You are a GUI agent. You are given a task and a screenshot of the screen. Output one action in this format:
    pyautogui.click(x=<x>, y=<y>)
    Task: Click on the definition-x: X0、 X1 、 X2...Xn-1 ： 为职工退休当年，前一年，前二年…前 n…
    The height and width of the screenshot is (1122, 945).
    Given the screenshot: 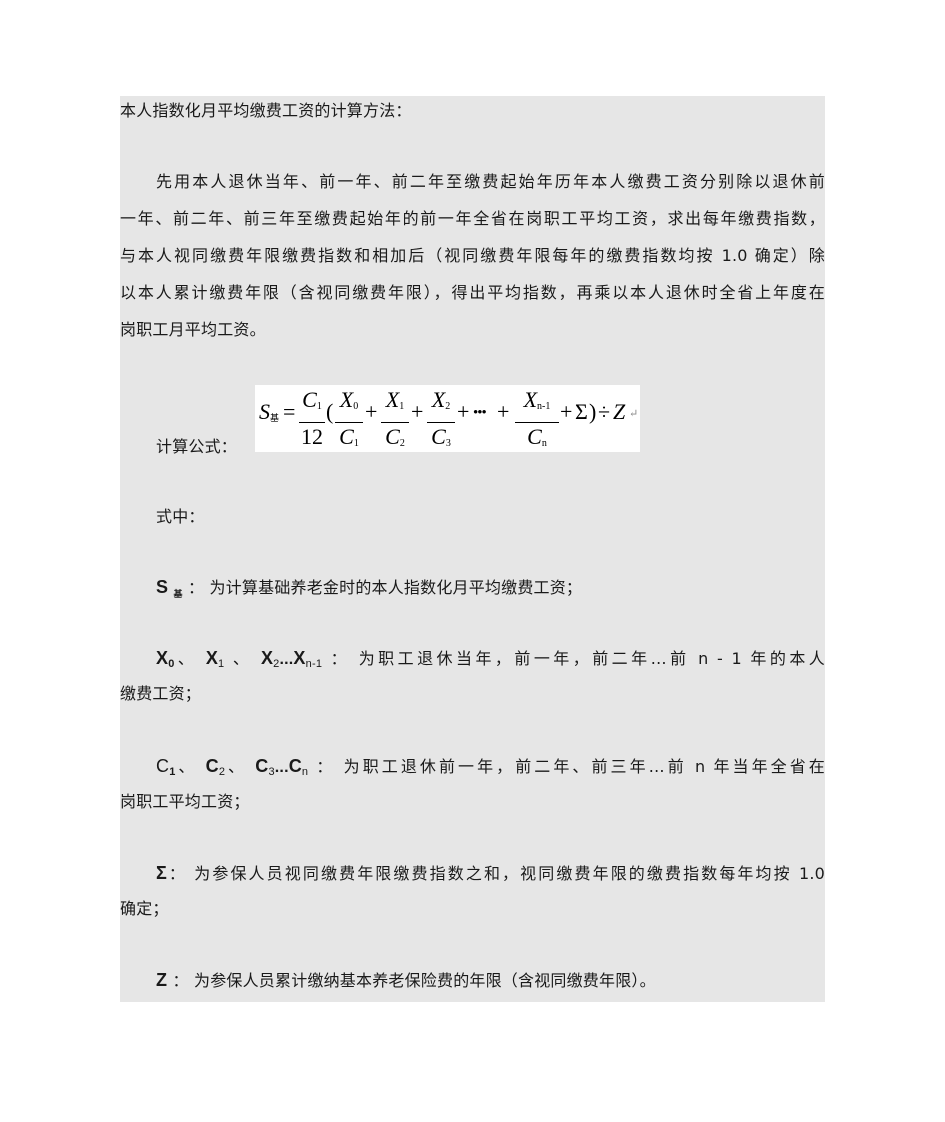 What is the action you would take?
    pyautogui.click(x=490, y=659)
    